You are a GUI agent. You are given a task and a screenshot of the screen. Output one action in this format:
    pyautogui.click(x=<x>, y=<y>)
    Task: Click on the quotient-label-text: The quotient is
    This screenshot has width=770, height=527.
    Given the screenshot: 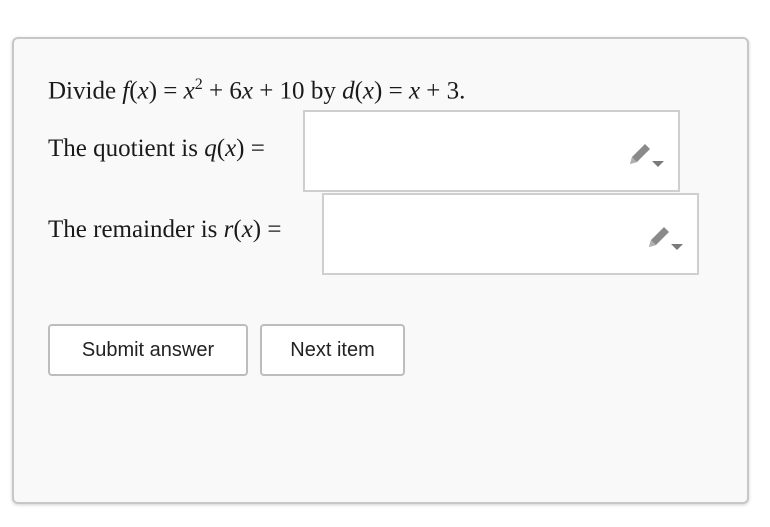 What is the action you would take?
    pyautogui.click(x=126, y=148)
    